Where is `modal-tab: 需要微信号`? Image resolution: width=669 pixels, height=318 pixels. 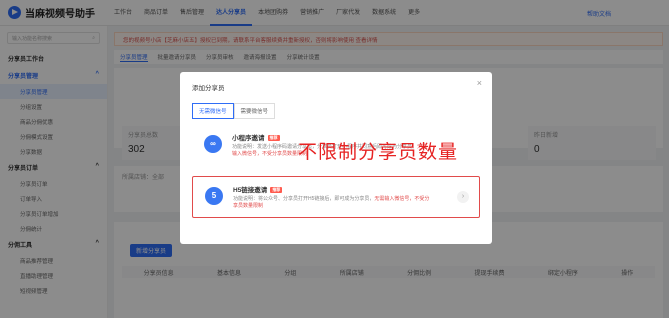
modal-tab: 需要微信号 is located at coordinates (254, 111).